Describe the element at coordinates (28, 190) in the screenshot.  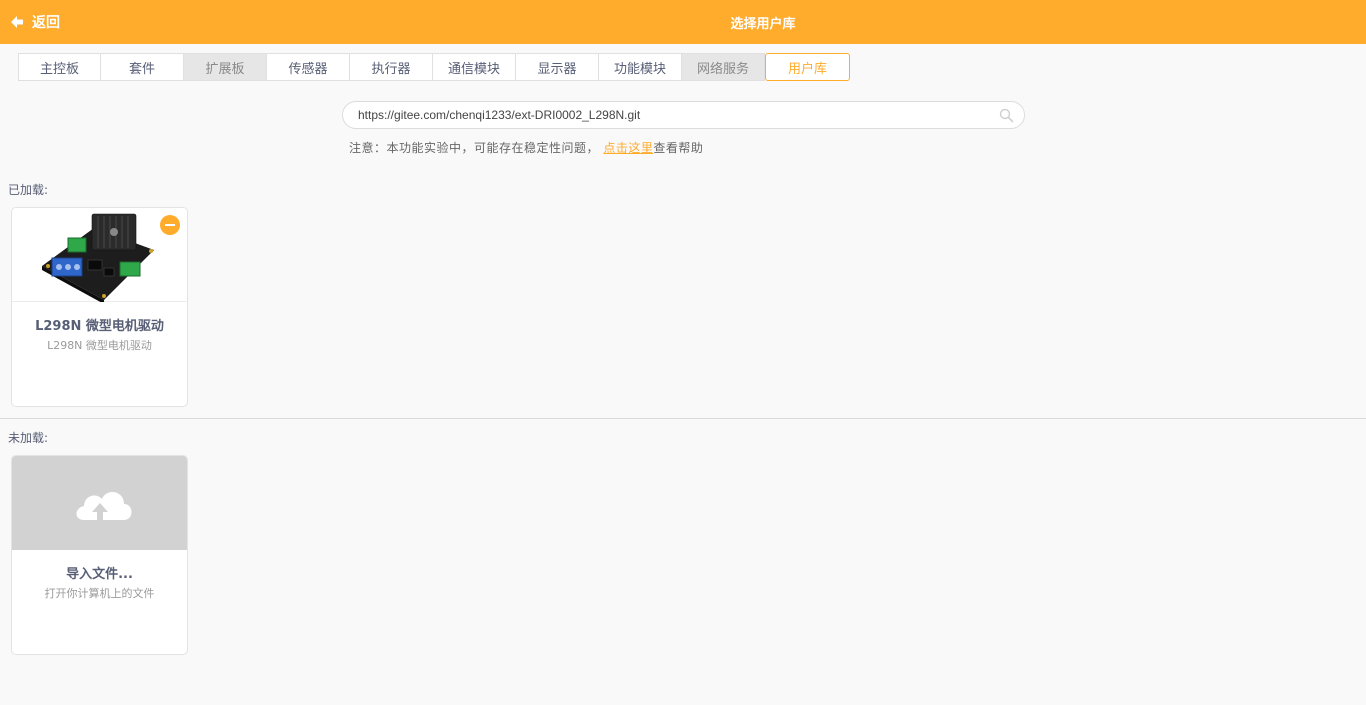
I see `loaded-section-label: 已加载:` at that location.